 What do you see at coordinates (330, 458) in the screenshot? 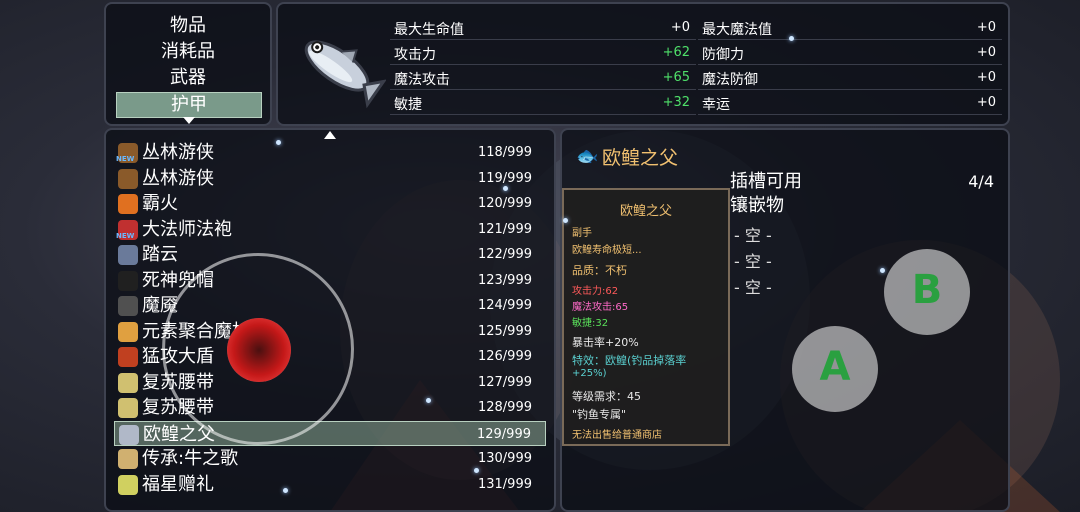
I see `list-item: 传承:牛之歌 130/999` at bounding box center [330, 458].